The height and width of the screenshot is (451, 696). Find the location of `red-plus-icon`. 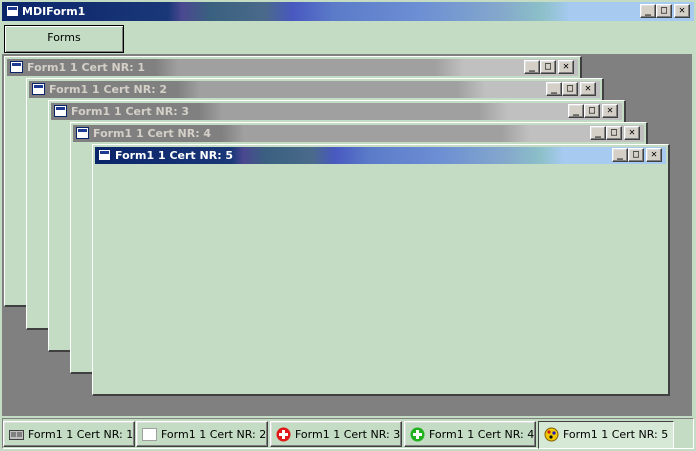

red-plus-icon is located at coordinates (283, 434).